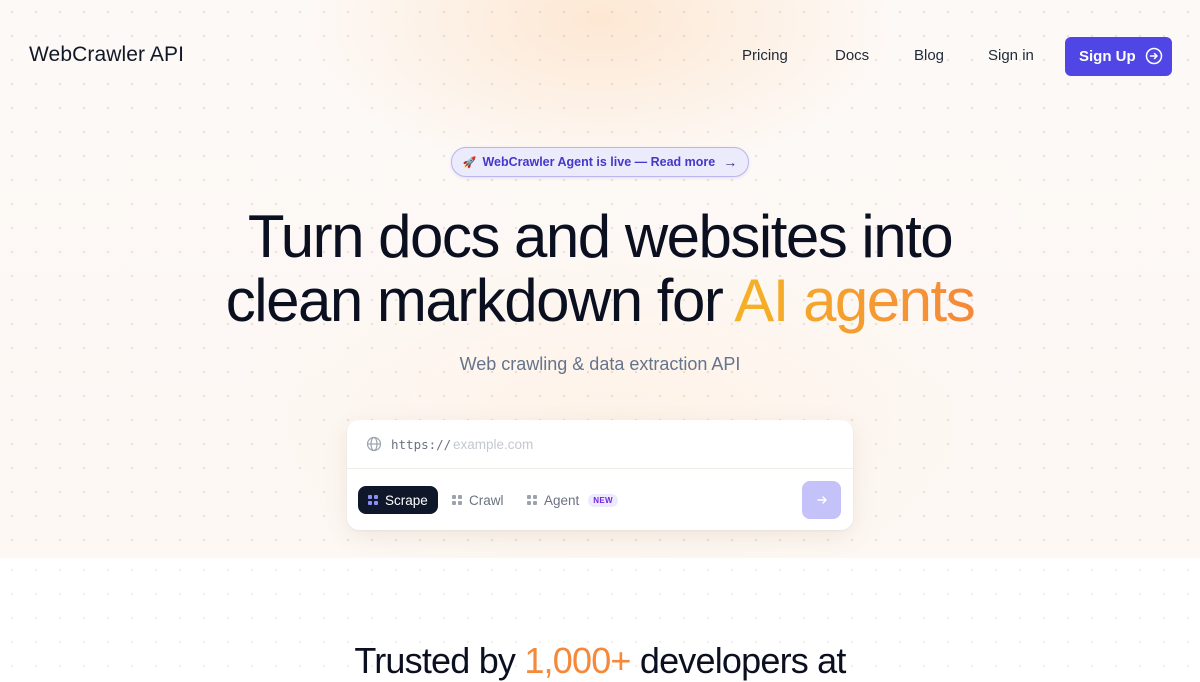 This screenshot has height=682, width=1200. What do you see at coordinates (730, 162) in the screenshot?
I see `arrow-right-icon: →` at bounding box center [730, 162].